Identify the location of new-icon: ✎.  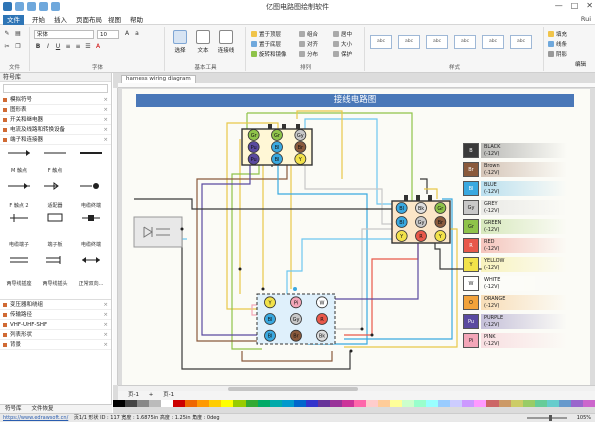
(7, 34).